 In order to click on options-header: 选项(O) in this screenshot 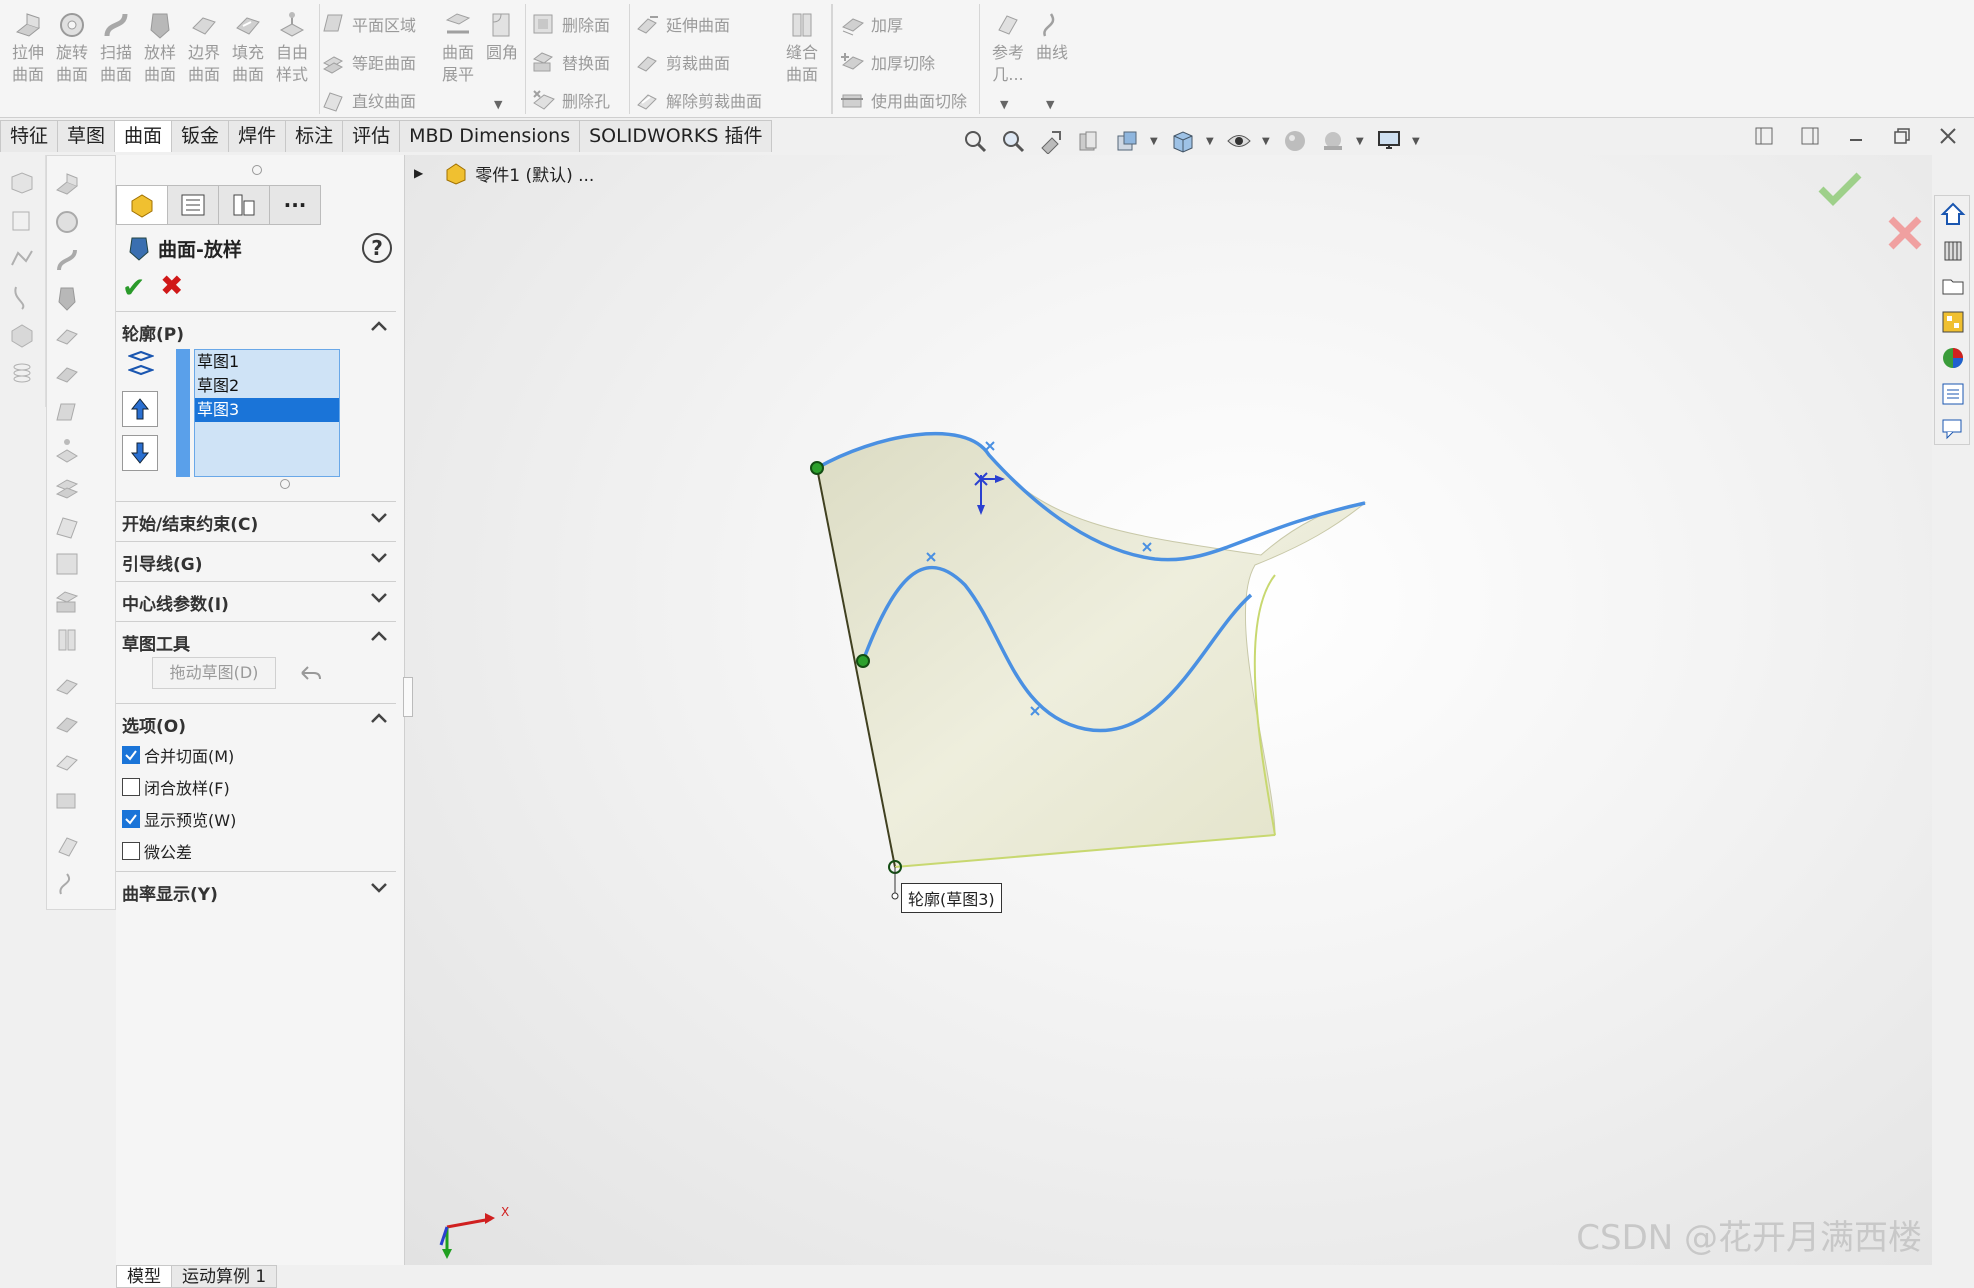, I will do `click(256, 722)`.